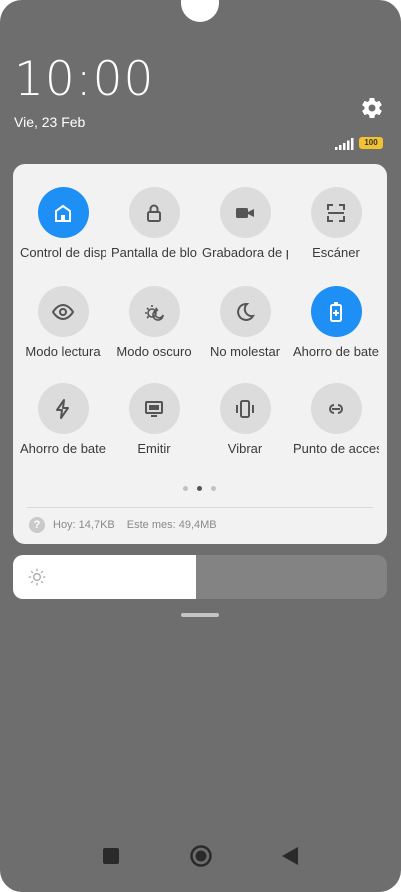  What do you see at coordinates (154, 408) in the screenshot?
I see `cast-icon` at bounding box center [154, 408].